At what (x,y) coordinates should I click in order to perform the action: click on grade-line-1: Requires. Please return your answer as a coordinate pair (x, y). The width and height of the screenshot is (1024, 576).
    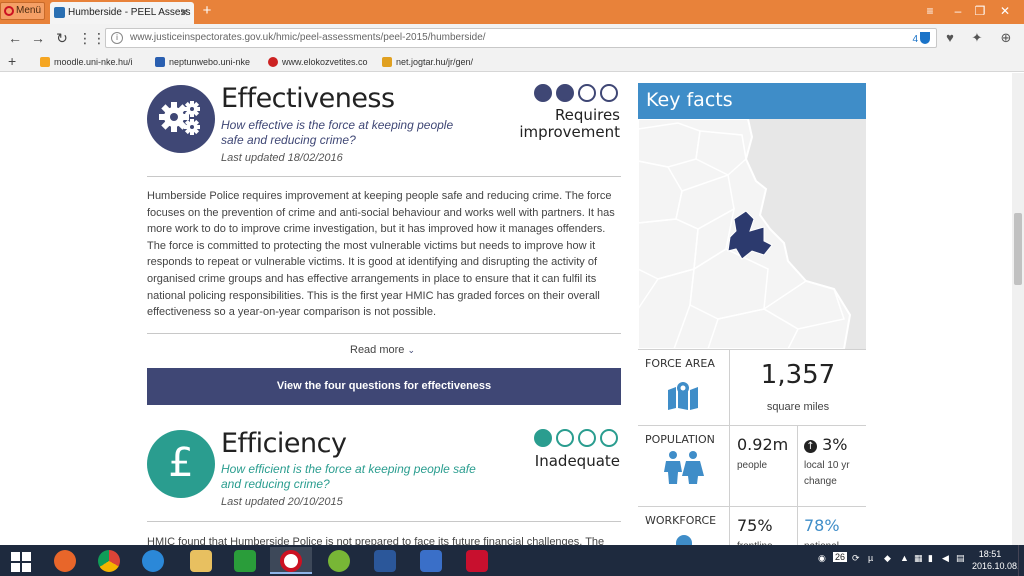
    Looking at the image, I should click on (587, 115).